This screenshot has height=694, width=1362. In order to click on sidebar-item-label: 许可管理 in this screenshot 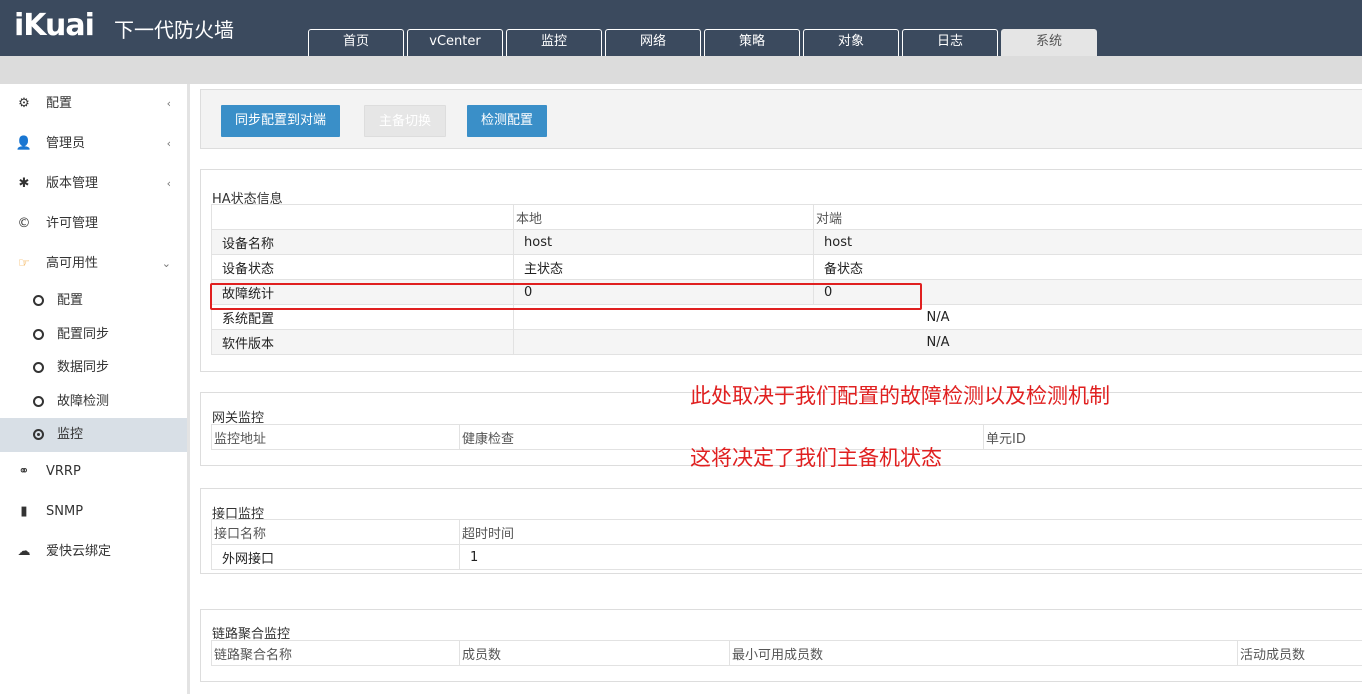, I will do `click(72, 223)`.